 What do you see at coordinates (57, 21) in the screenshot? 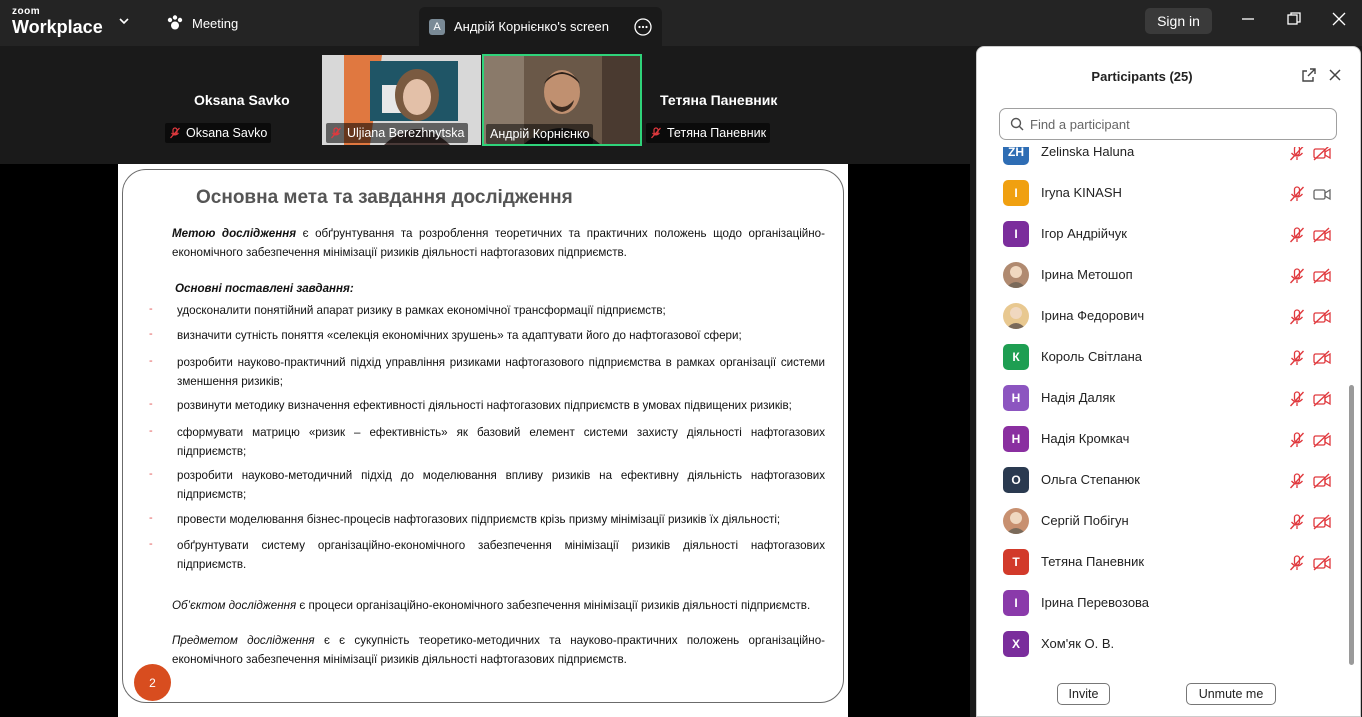
I see `zoom-workplace-logo: zoom Workplace` at bounding box center [57, 21].